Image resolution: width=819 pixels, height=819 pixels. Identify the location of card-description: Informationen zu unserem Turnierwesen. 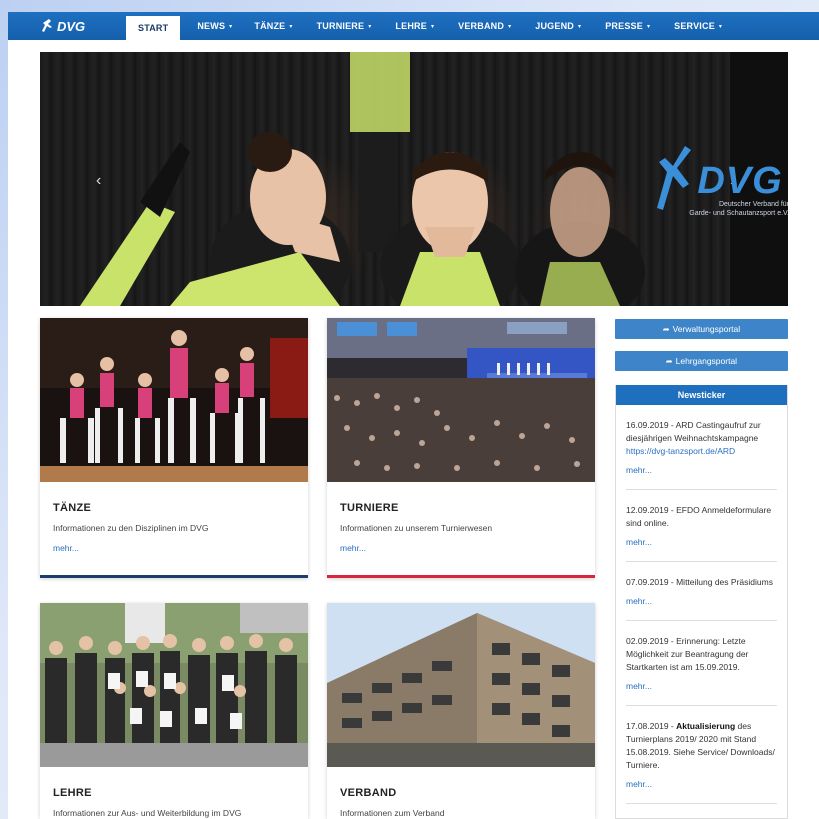
(416, 528).